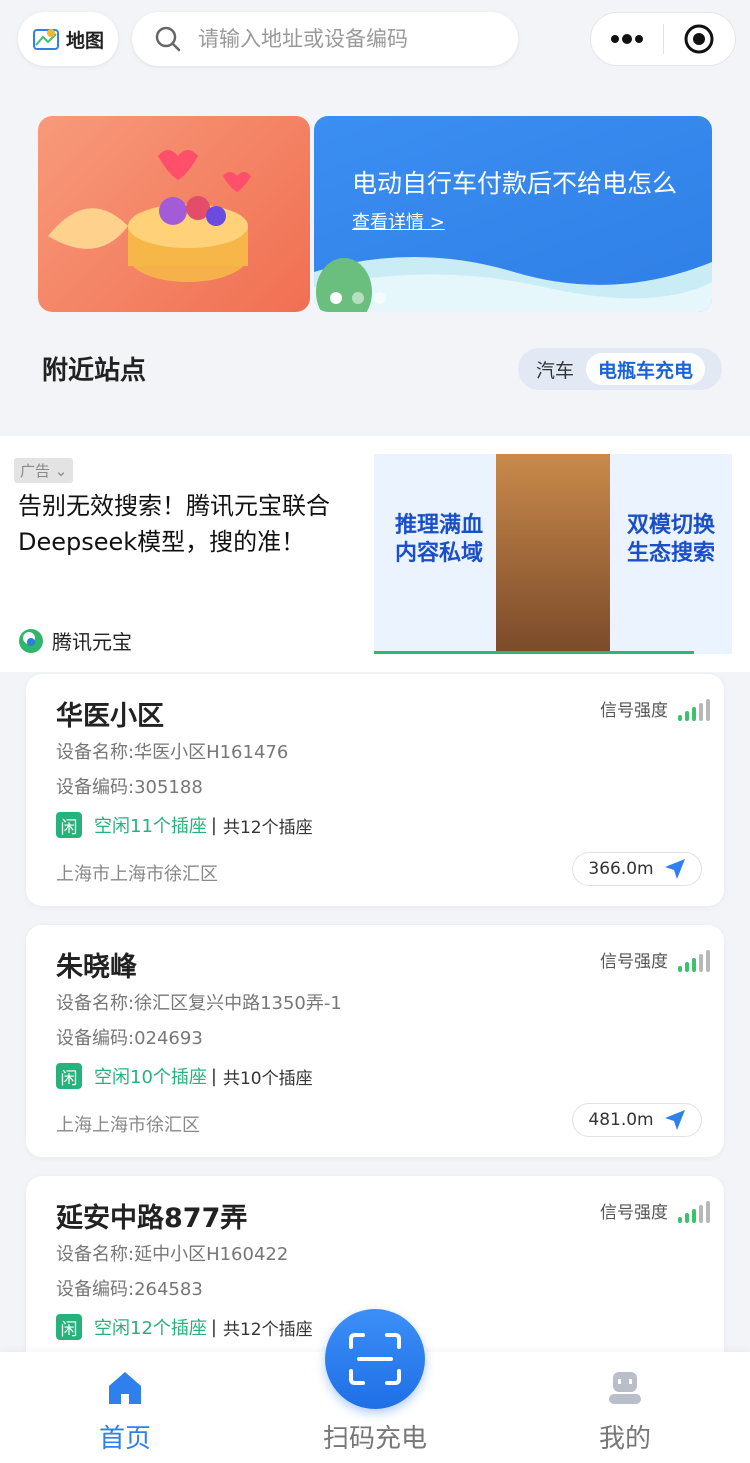 This screenshot has height=1463, width=750. I want to click on navigate-button: 481.0m, so click(637, 1120).